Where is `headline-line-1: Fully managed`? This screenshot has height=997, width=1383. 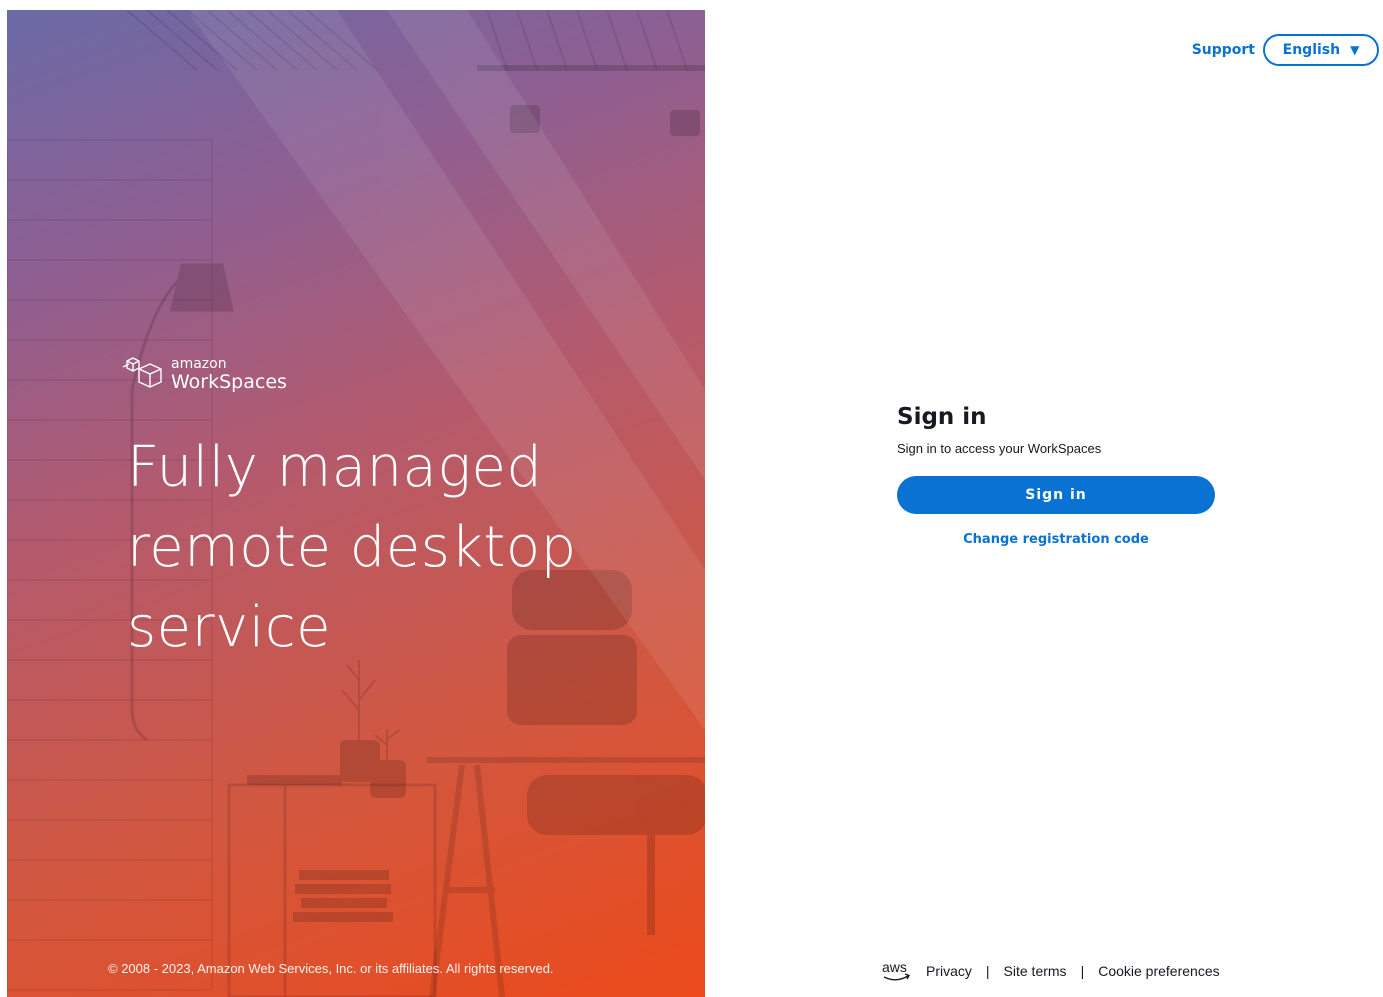
headline-line-1: Fully managed is located at coordinates (335, 467).